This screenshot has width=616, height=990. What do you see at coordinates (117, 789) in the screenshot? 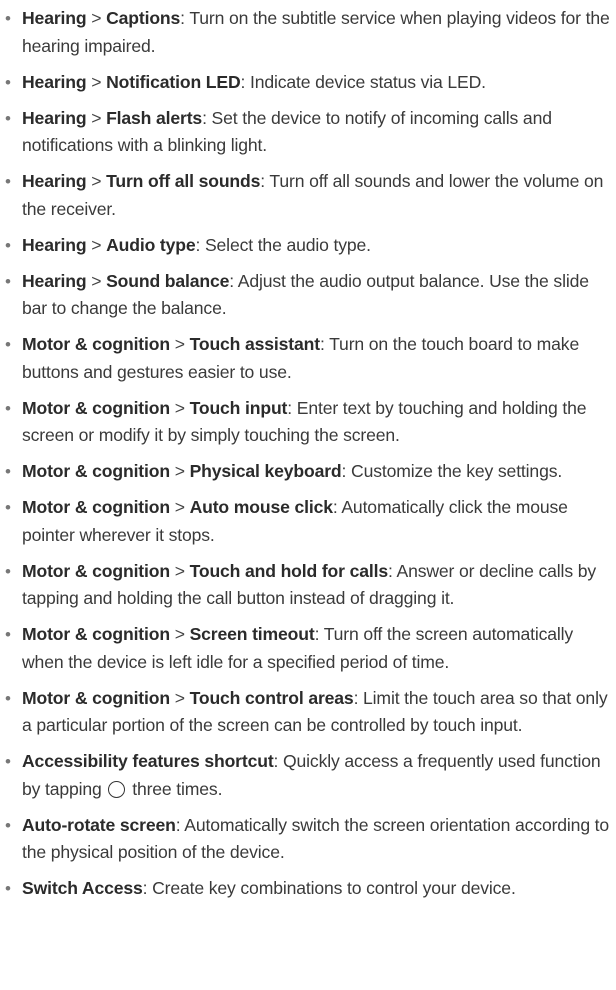
I see `home-key-icon` at bounding box center [117, 789].